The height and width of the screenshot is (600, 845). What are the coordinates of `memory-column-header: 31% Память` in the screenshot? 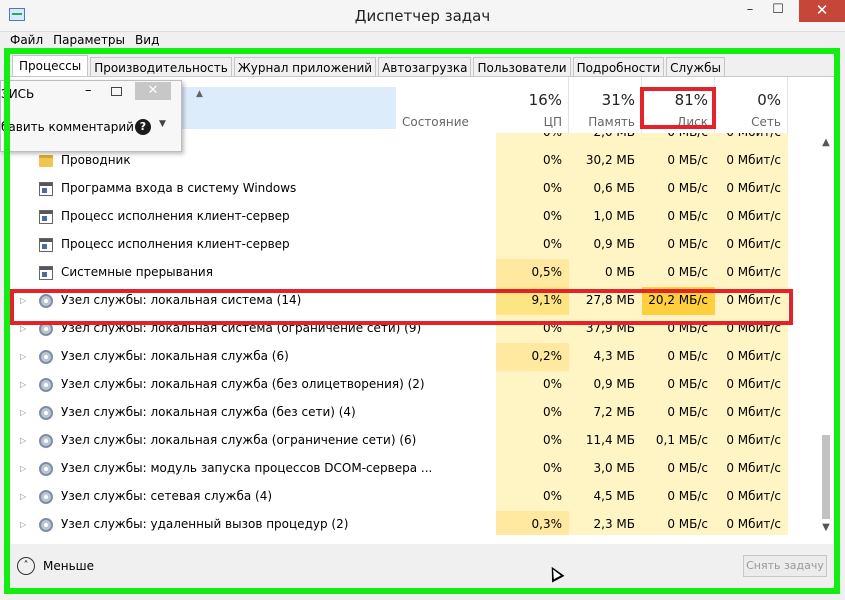 It's located at (605, 105).